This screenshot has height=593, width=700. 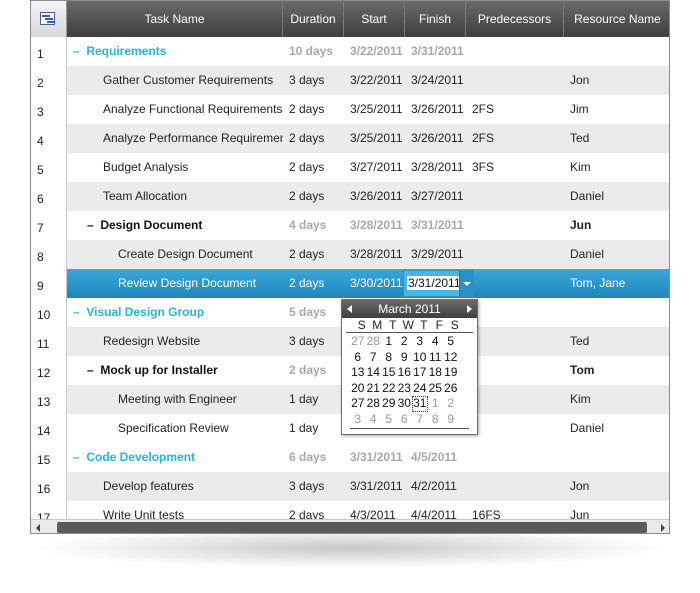 What do you see at coordinates (374, 283) in the screenshot?
I see `start-cell: 3/30/2011` at bounding box center [374, 283].